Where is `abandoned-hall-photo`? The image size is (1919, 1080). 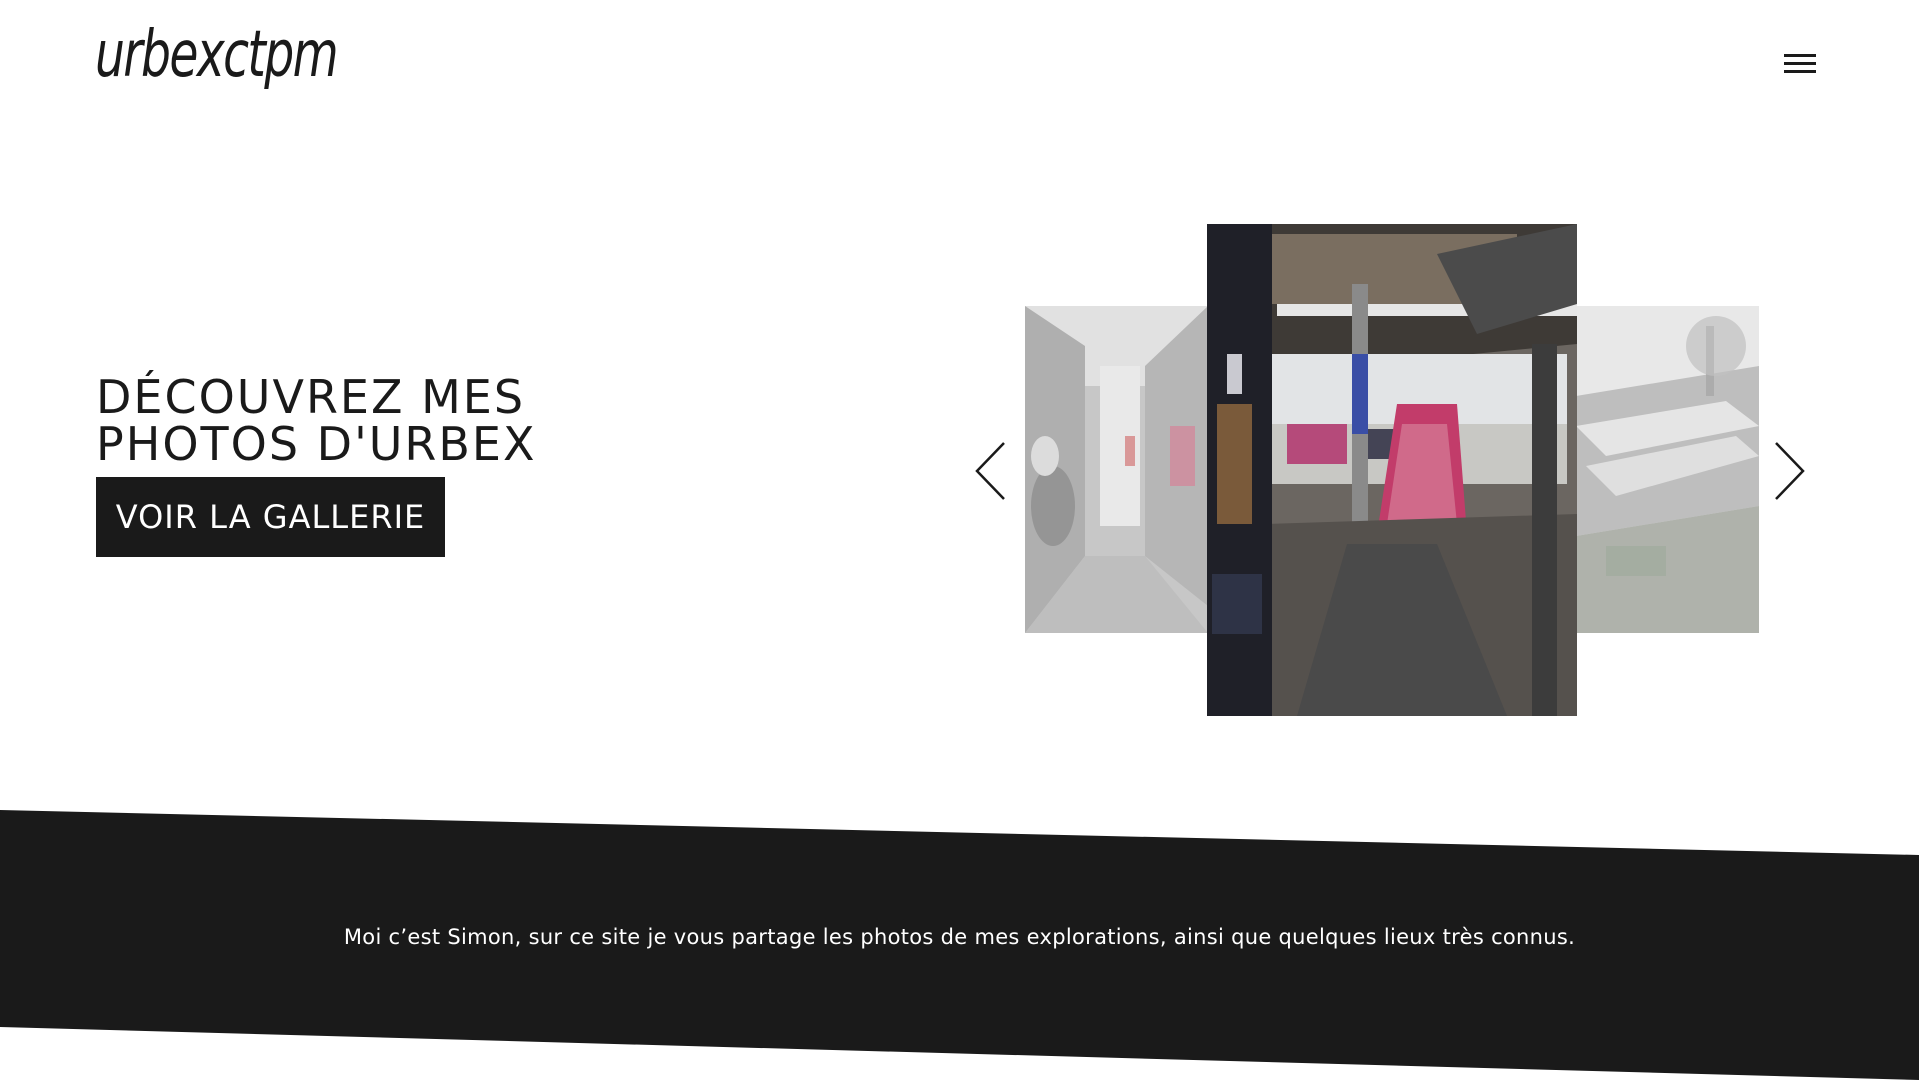
abandoned-hall-photo is located at coordinates (1392, 470).